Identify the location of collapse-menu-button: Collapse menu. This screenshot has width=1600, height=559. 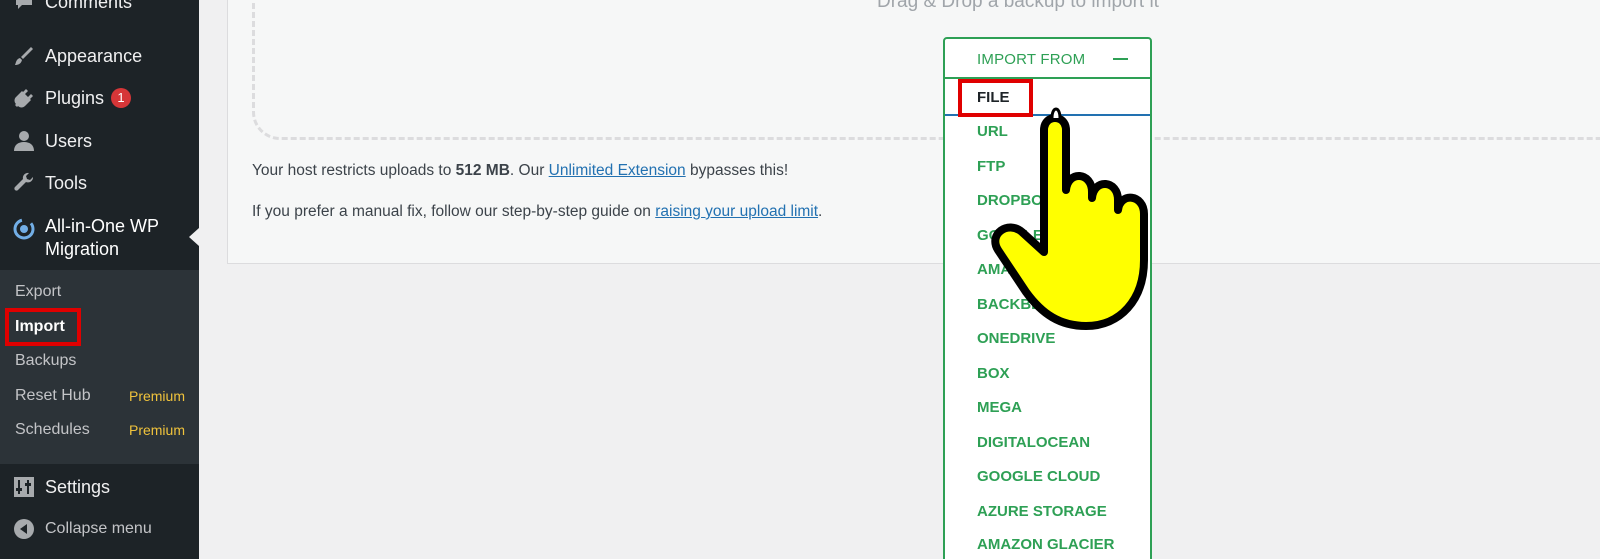
(99, 529).